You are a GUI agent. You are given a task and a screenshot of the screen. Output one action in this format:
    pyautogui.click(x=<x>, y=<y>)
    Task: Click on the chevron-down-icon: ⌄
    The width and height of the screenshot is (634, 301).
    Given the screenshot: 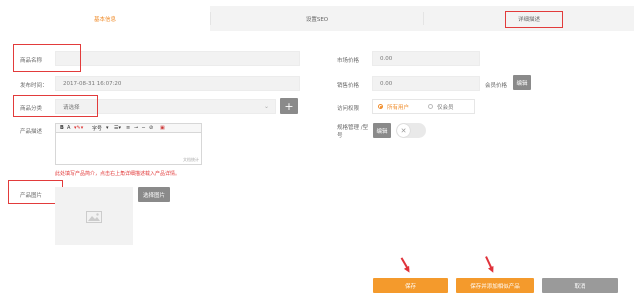 What is the action you would take?
    pyautogui.click(x=266, y=106)
    